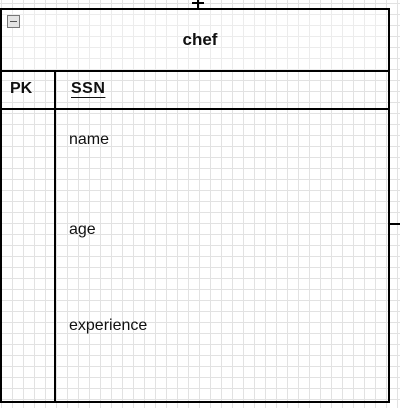 The height and width of the screenshot is (408, 400). I want to click on relationship-connector-top-bar, so click(198, 3).